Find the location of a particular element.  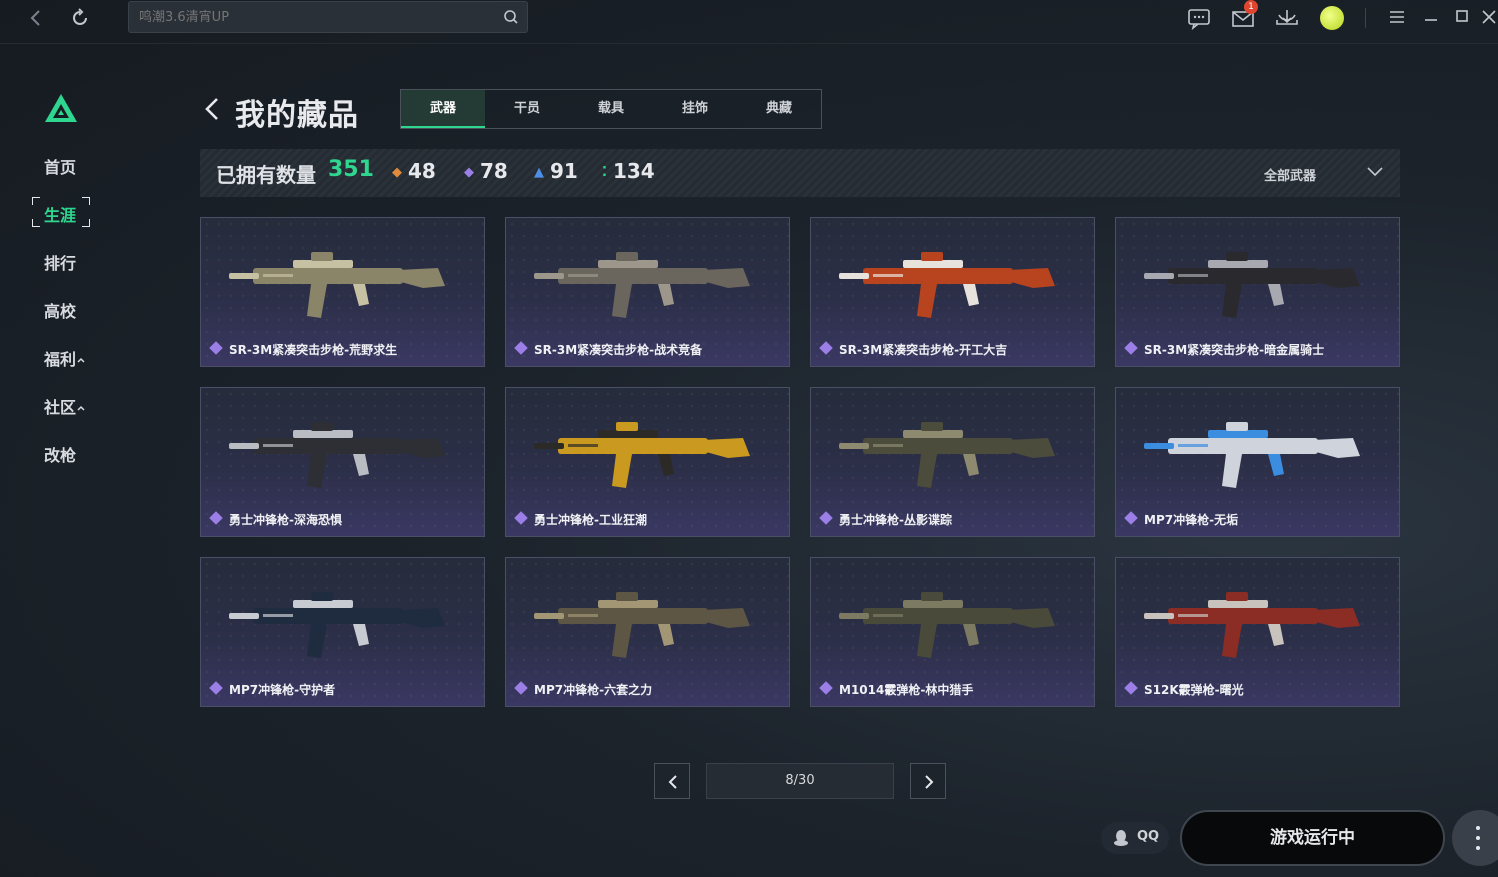

tab-vehicles: 载具 is located at coordinates (611, 109).